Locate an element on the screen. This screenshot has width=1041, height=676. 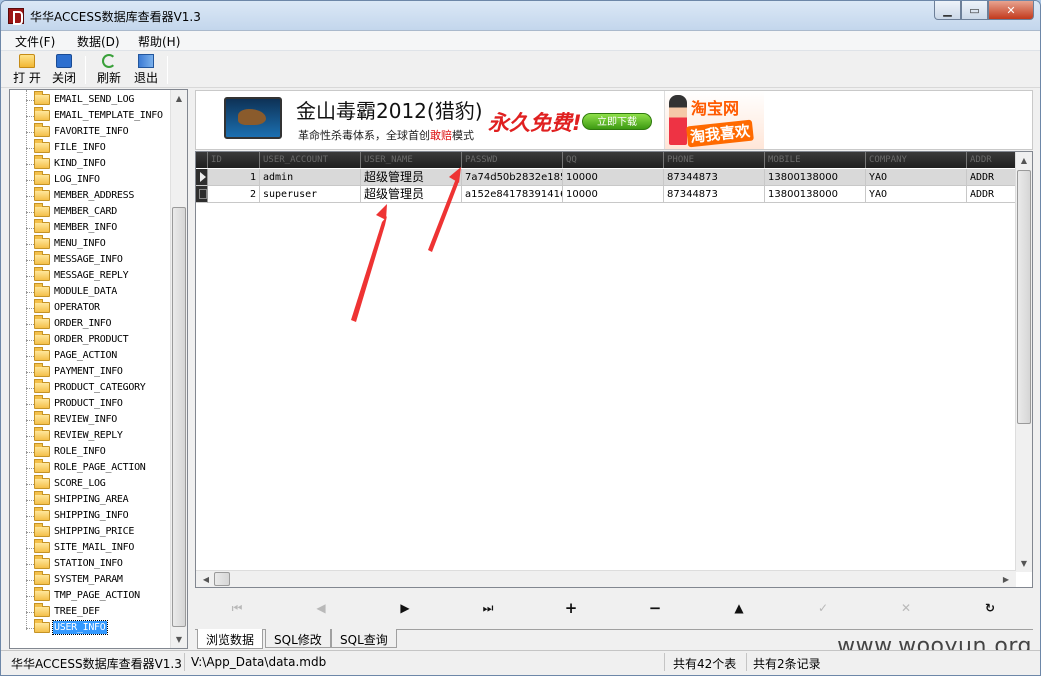
tree-item: SYSTEM_PARAM is located at coordinates (90, 579).